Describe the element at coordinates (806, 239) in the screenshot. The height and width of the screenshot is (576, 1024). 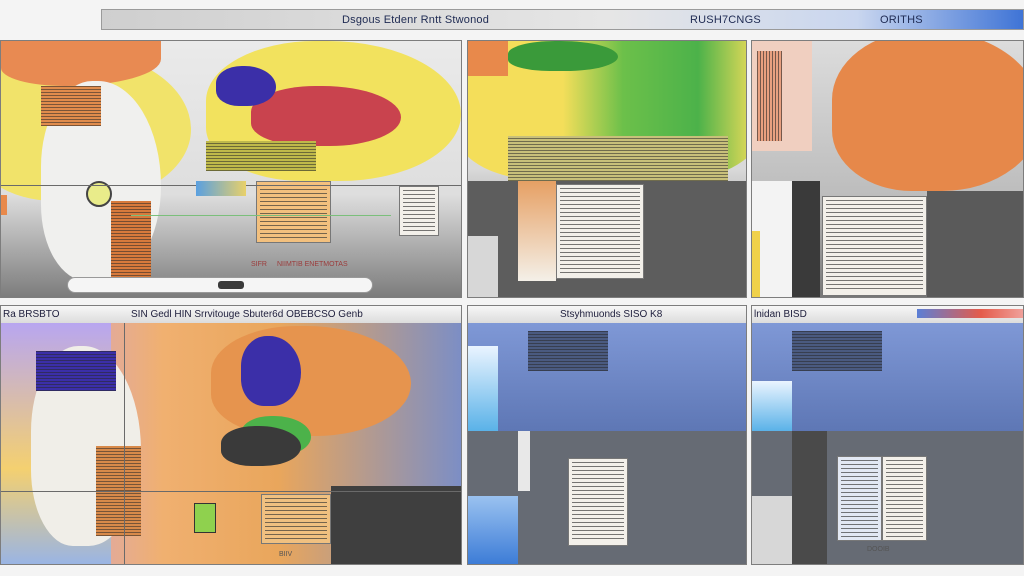
I see `dark-strip` at that location.